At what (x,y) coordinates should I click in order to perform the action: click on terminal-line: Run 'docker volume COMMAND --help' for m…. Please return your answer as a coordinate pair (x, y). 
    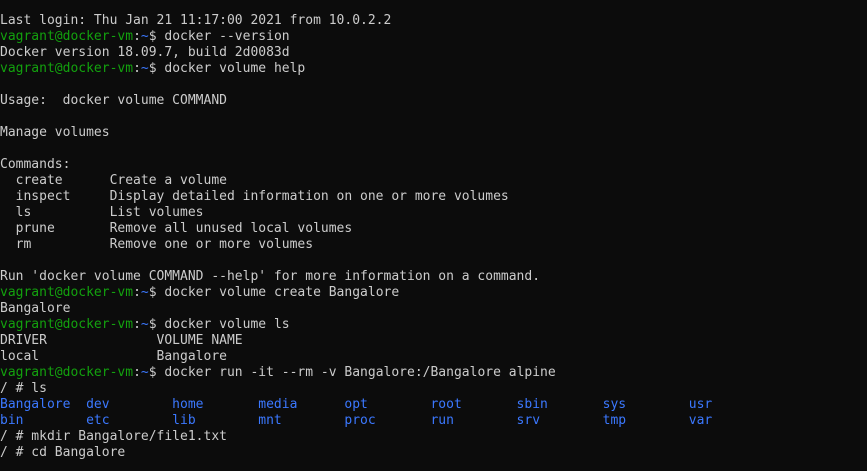
    Looking at the image, I should click on (433, 277).